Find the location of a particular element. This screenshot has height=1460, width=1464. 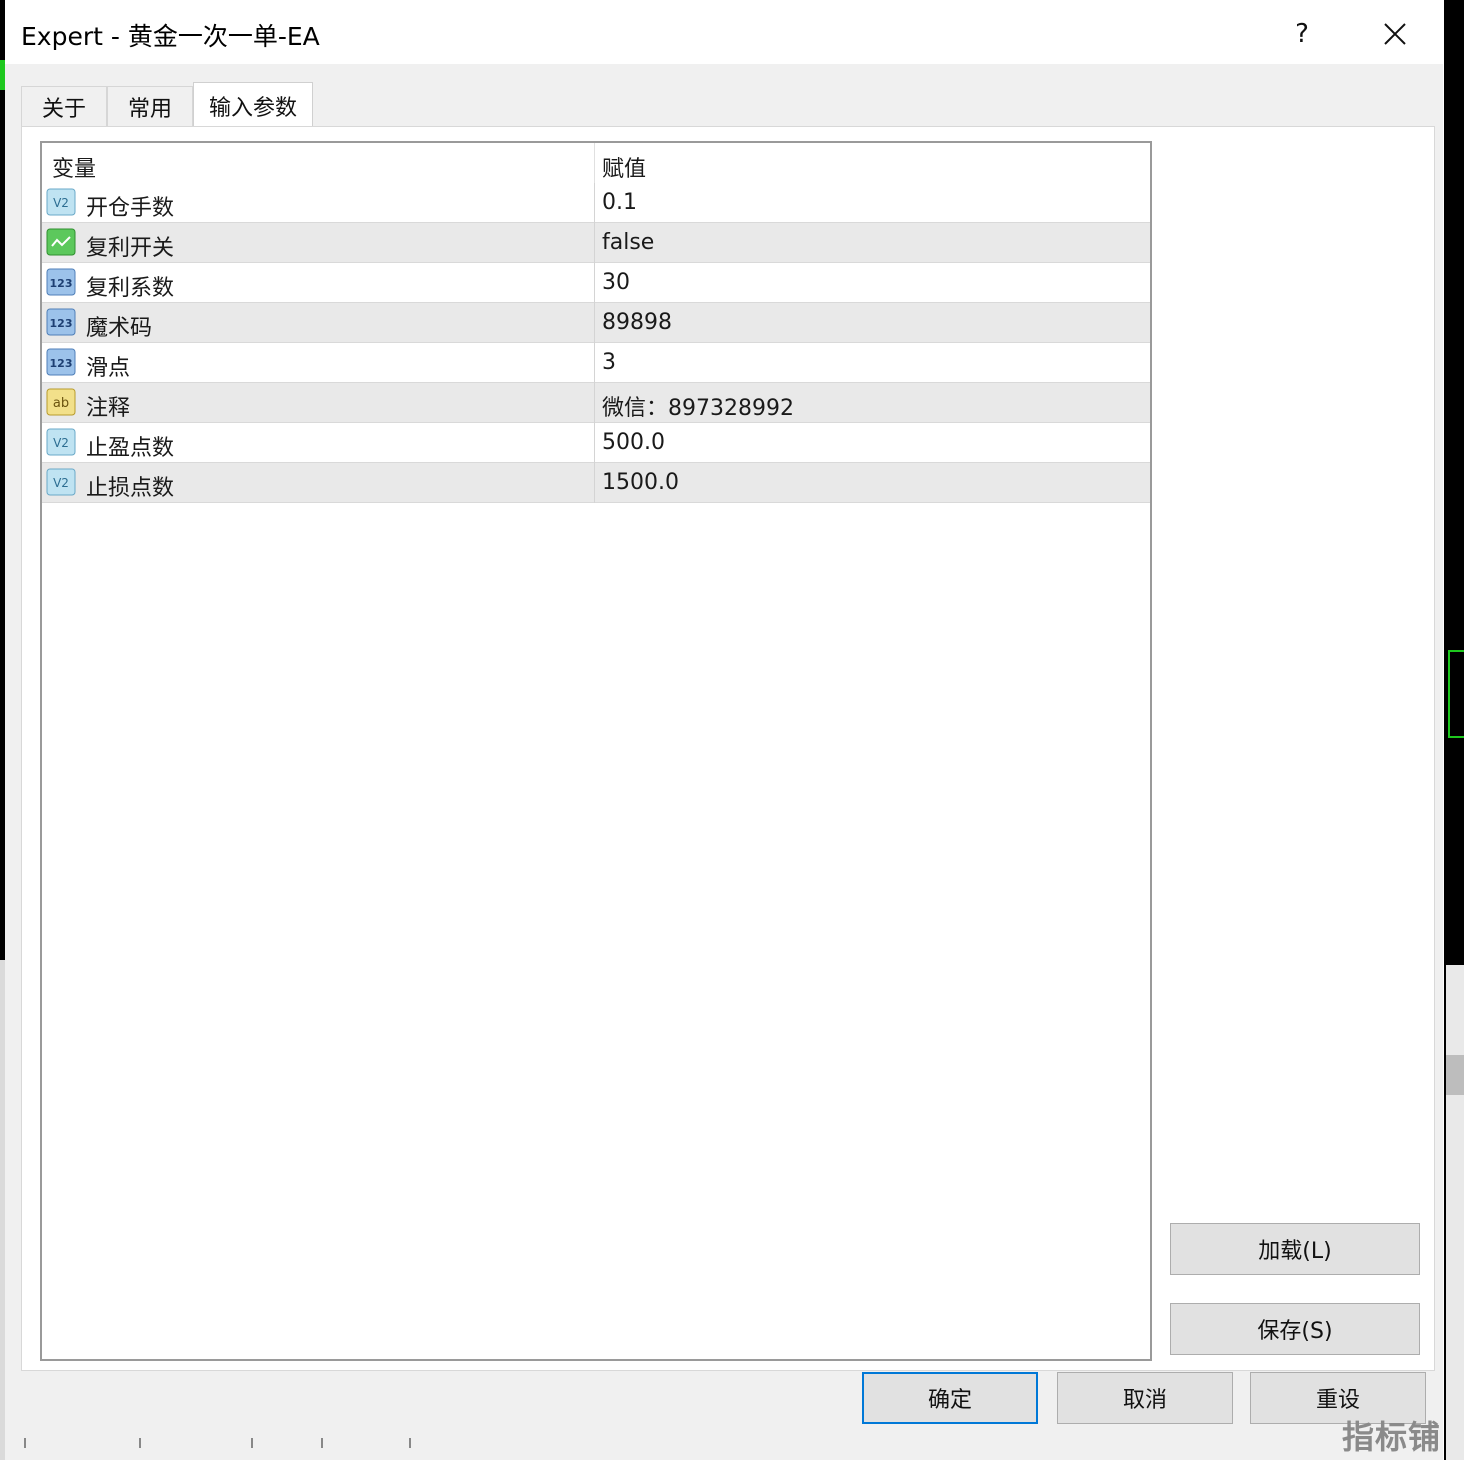

parameter-name: 止损点数 is located at coordinates (130, 488).